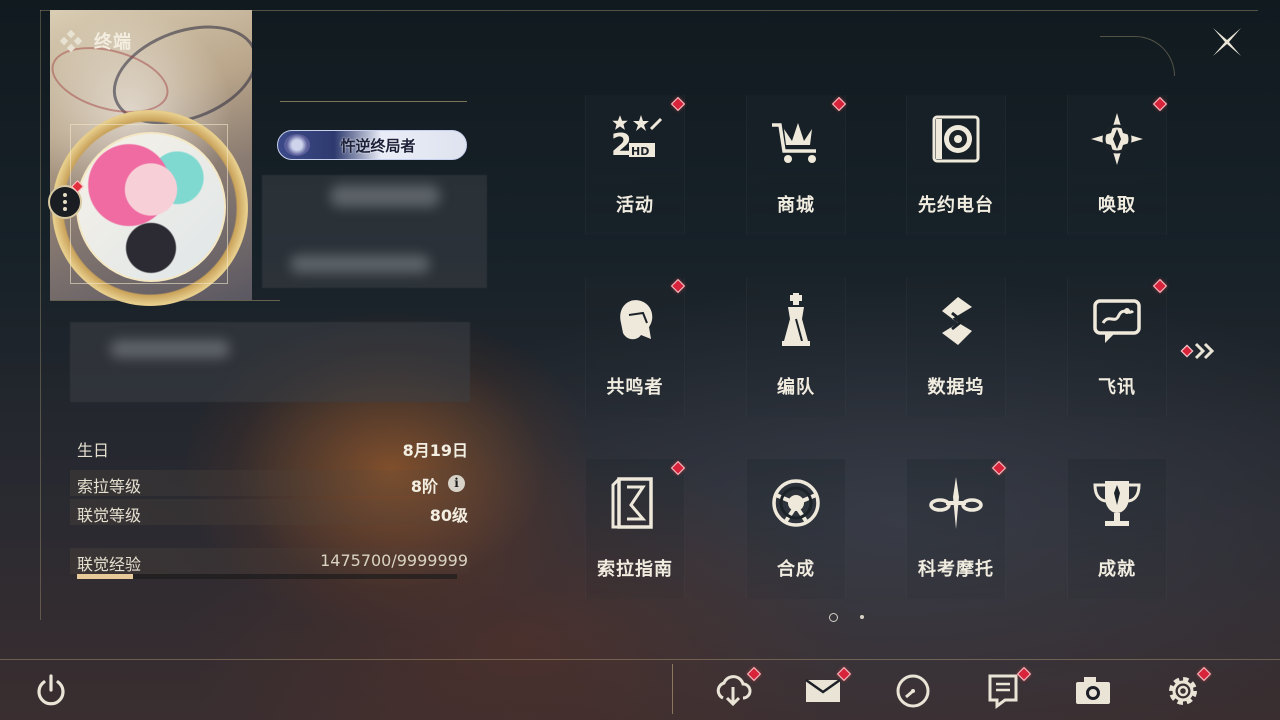 This screenshot has height=720, width=1280. Describe the element at coordinates (796, 387) in the screenshot. I see `menu-item-label: 编队` at that location.